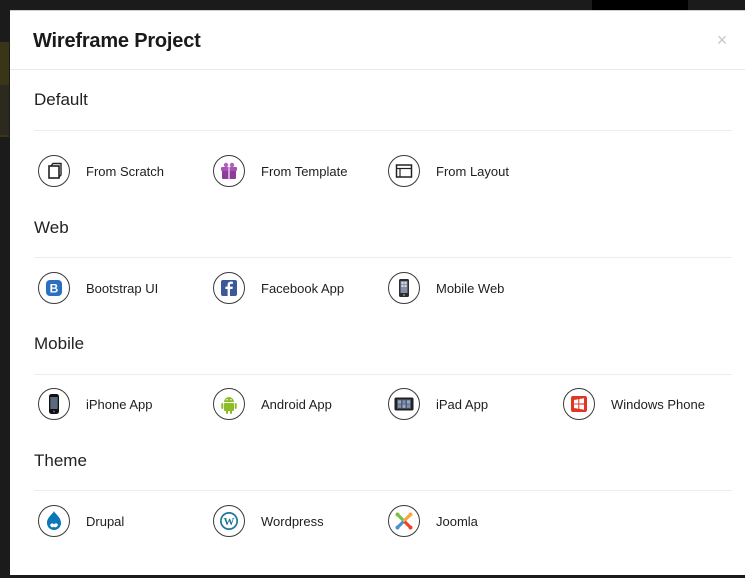 This screenshot has height=578, width=745. I want to click on option-iphone-app: iPhone App, so click(95, 404).